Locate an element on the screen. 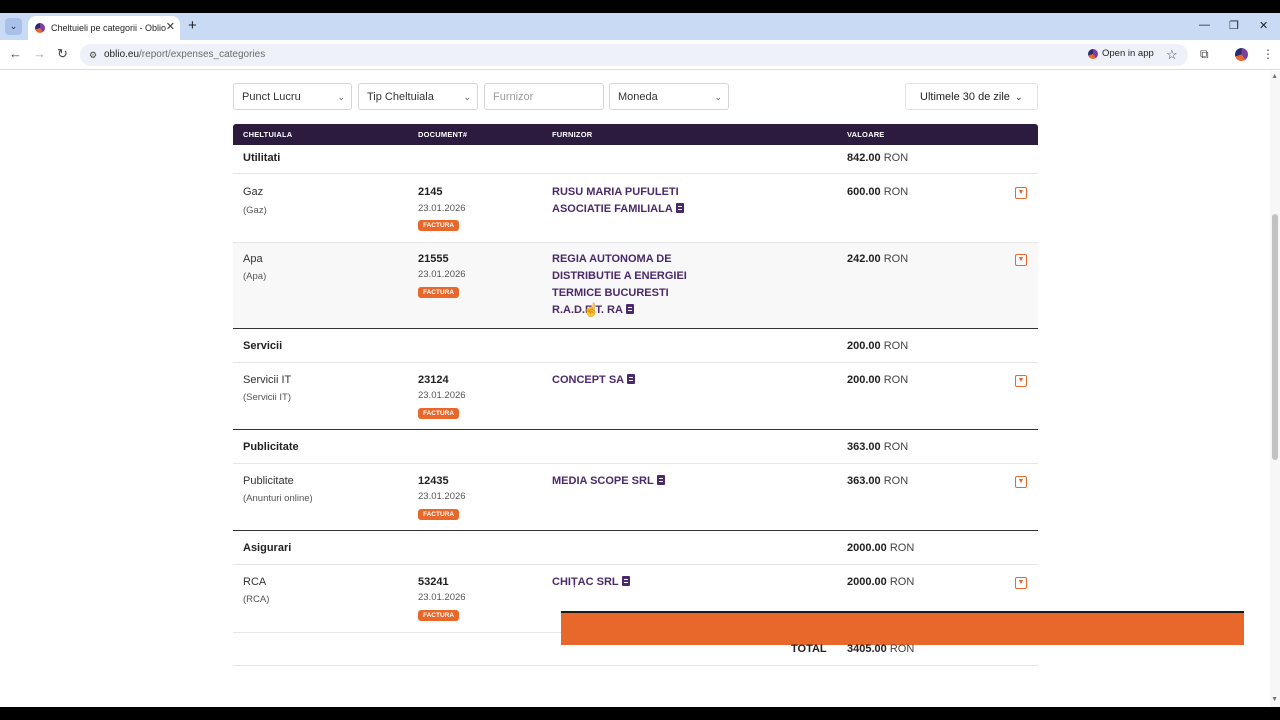  supplier-link: CONCEPT SA is located at coordinates (622, 380).